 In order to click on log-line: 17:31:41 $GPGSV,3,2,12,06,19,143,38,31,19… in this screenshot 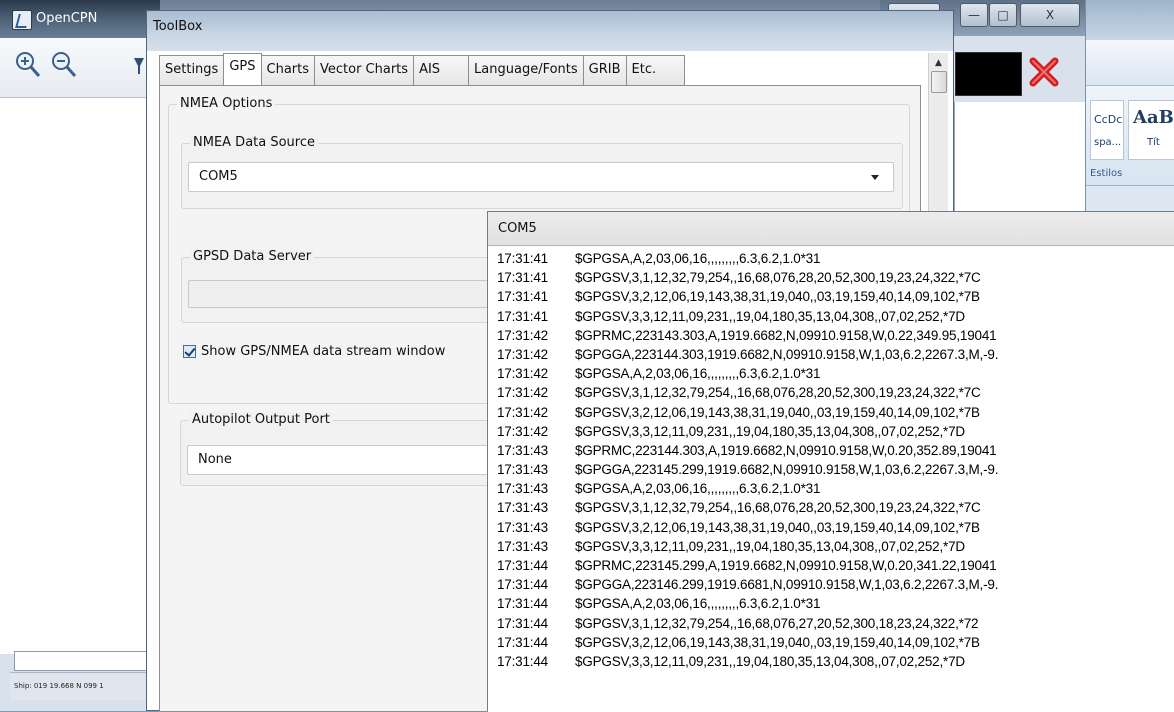, I will do `click(835, 296)`.